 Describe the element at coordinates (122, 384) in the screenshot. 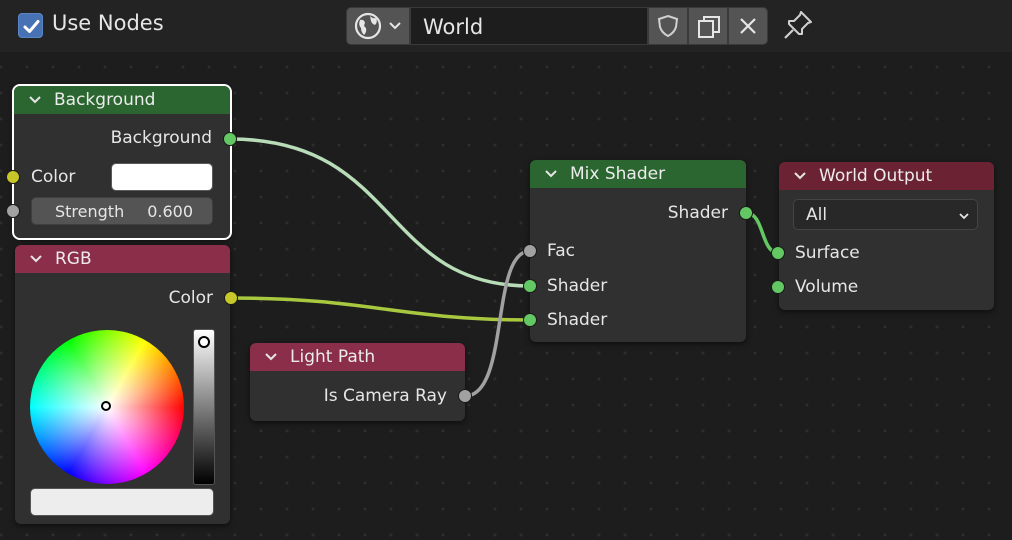

I see `rgb-node: RGB Color` at that location.